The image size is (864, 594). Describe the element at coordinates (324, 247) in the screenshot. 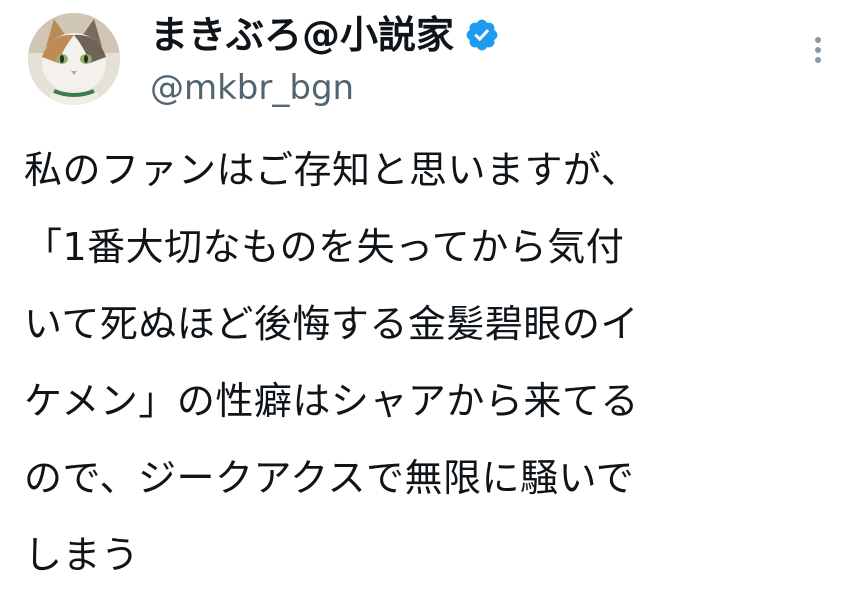

I see `tweet-text-line: 「1番大切なものを失ってから気付` at that location.